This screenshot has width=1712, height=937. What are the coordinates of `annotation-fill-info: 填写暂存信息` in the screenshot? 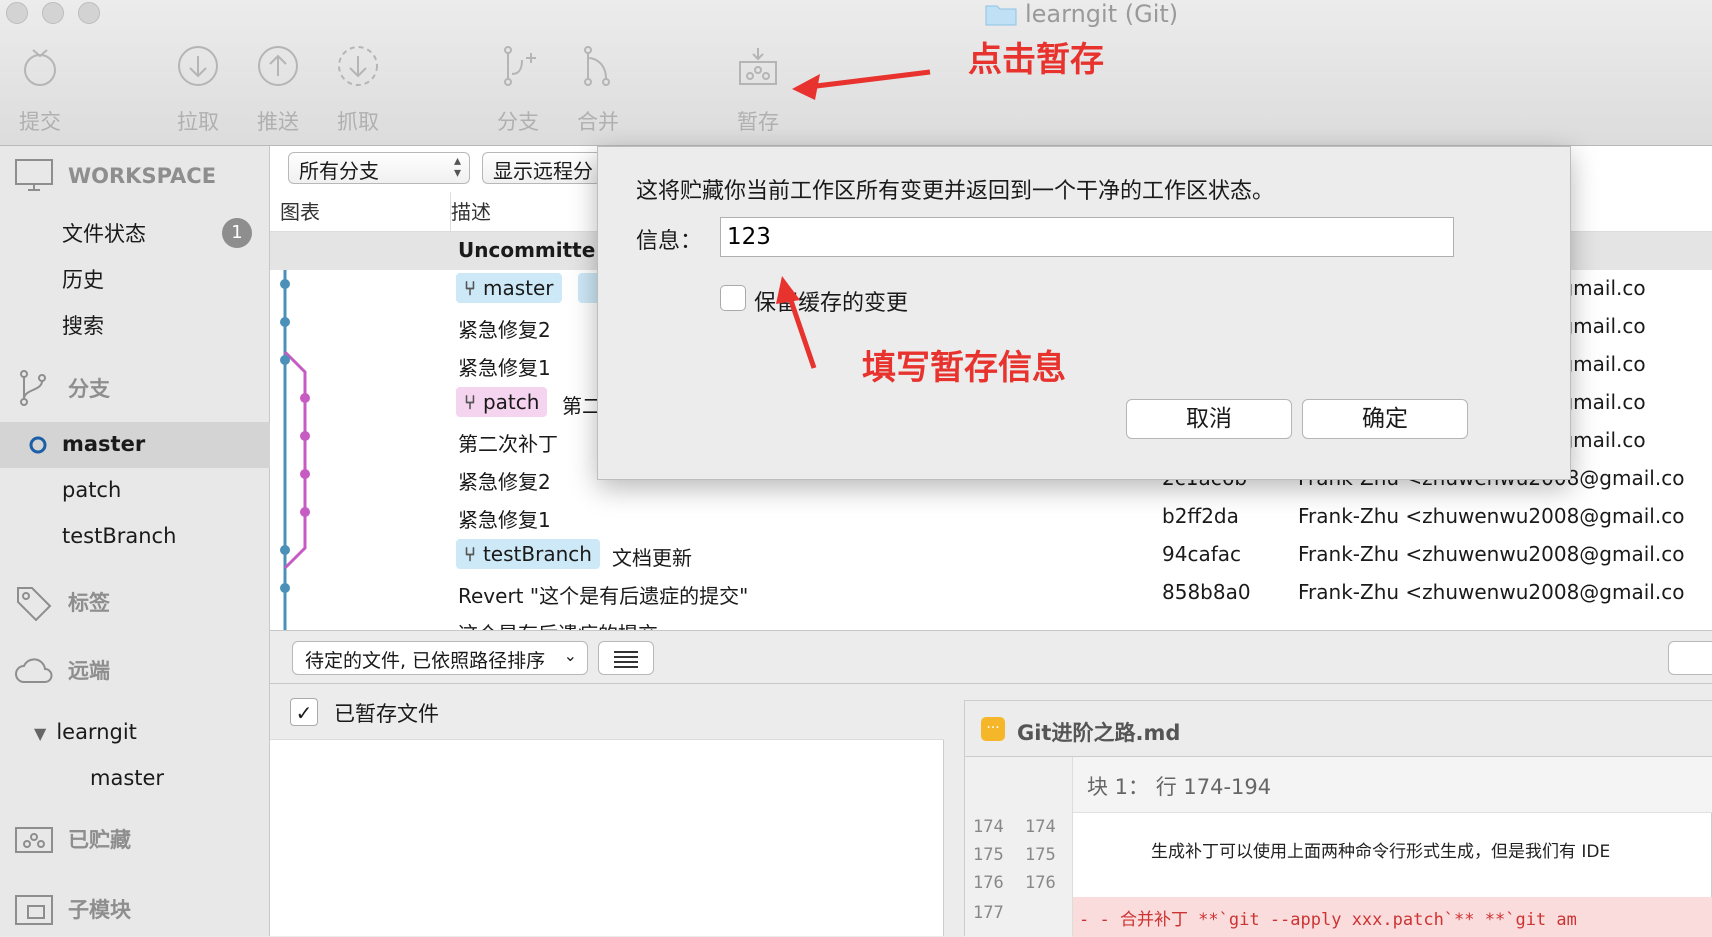 It's located at (964, 368).